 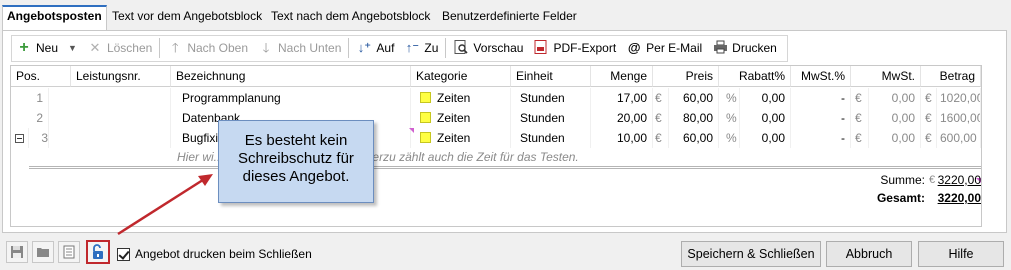 What do you see at coordinates (123, 254) in the screenshot?
I see `checkbox-box` at bounding box center [123, 254].